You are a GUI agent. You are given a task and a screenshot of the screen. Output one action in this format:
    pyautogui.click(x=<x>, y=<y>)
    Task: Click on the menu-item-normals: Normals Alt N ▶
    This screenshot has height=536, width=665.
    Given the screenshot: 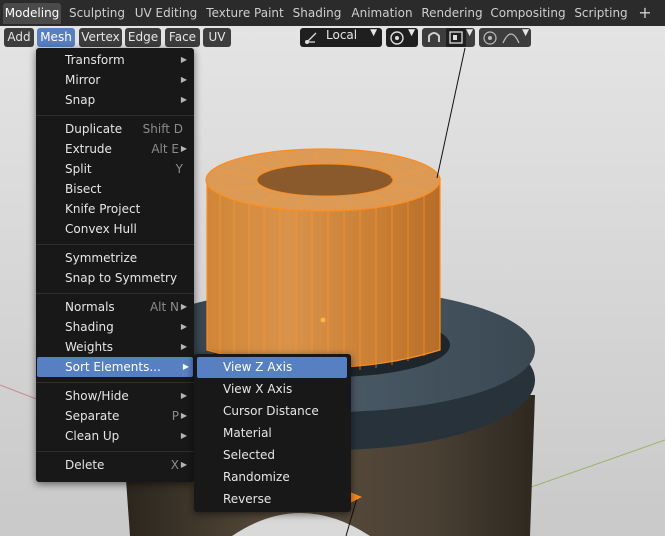 What is the action you would take?
    pyautogui.click(x=115, y=307)
    